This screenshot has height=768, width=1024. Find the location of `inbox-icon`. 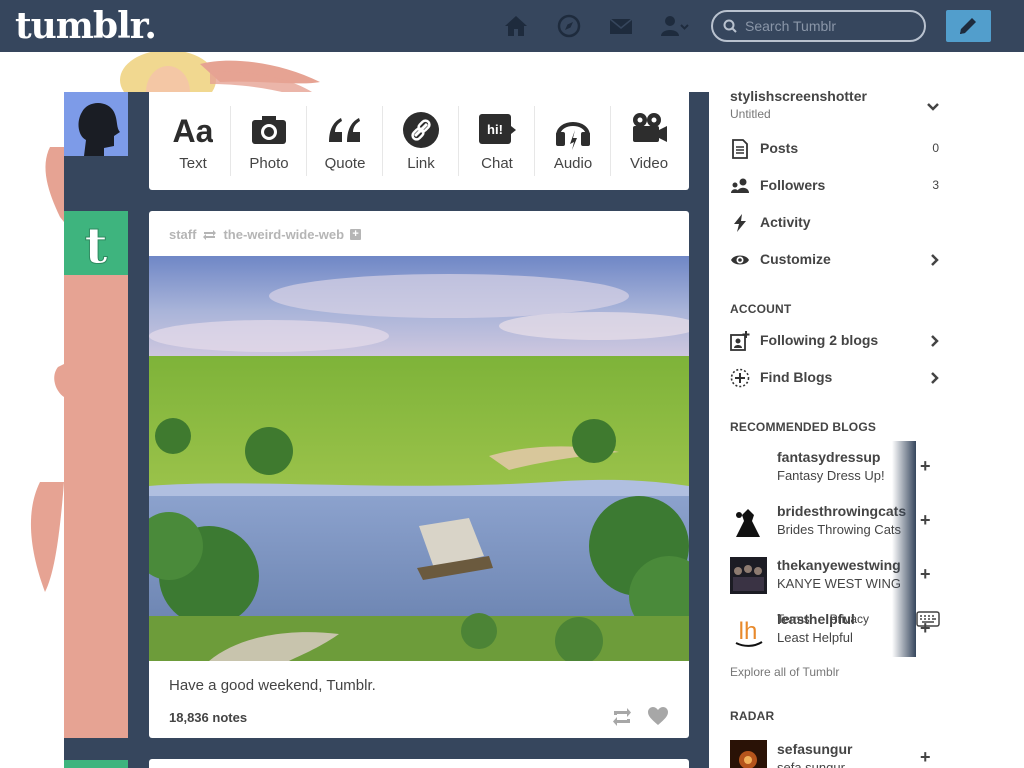

inbox-icon is located at coordinates (621, 26).